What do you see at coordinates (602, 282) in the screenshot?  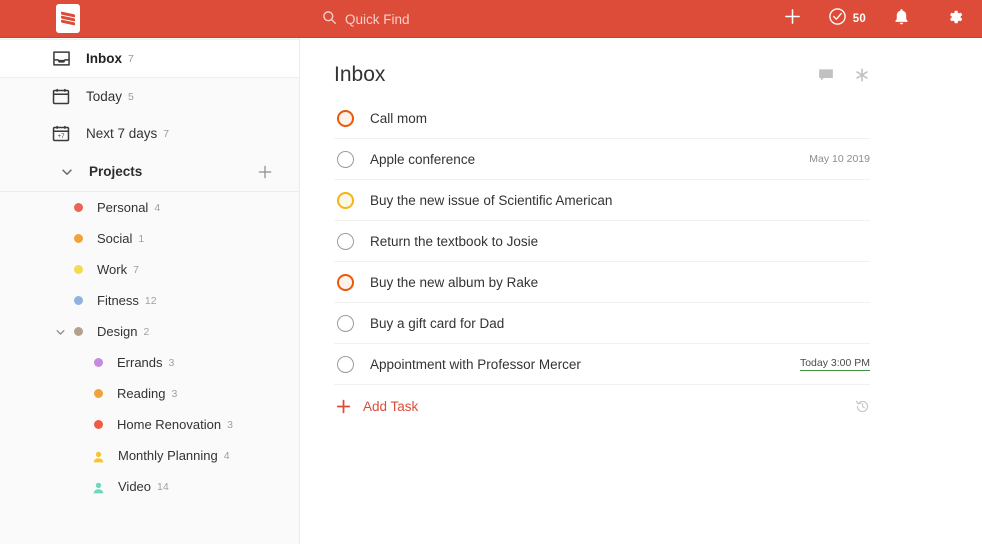 I see `task-row: Buy the new album by Rake` at bounding box center [602, 282].